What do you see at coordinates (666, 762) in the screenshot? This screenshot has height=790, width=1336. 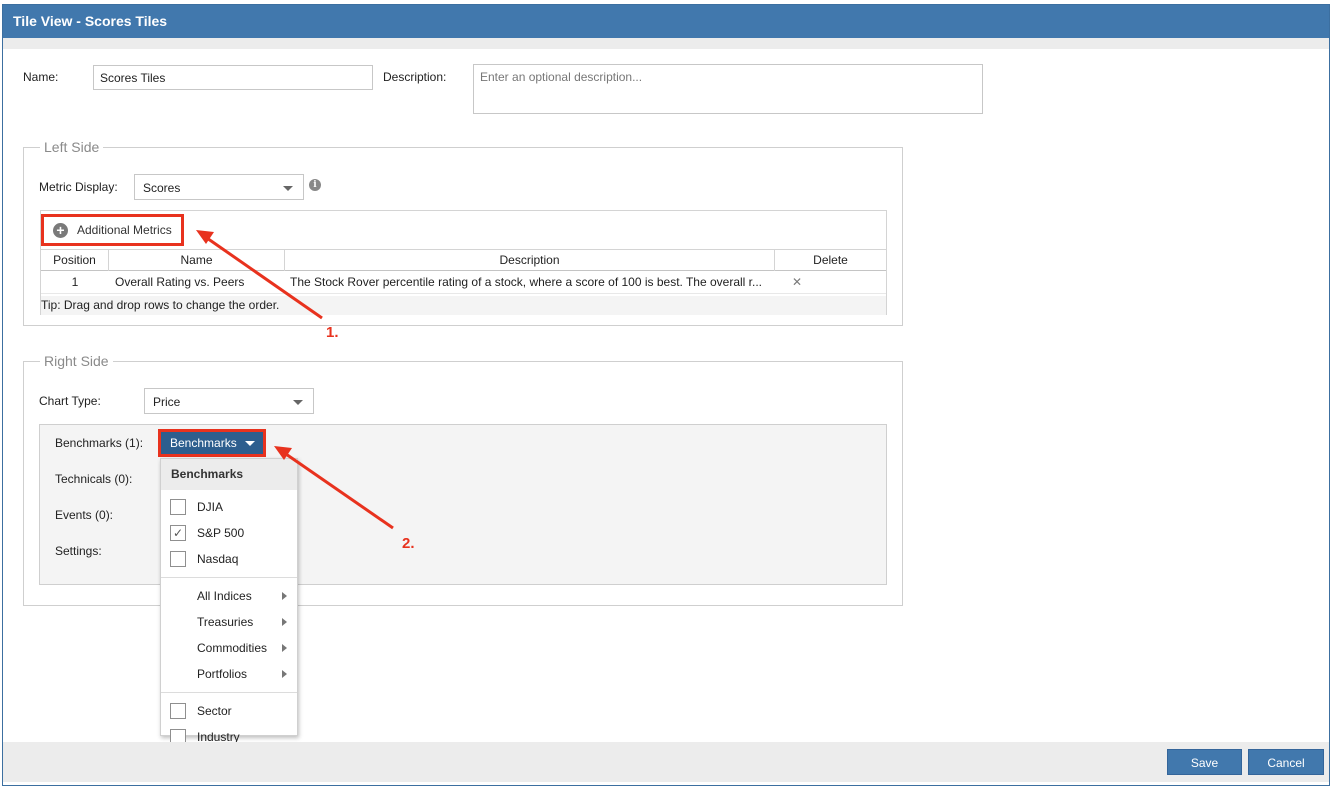 I see `dialog-footer` at bounding box center [666, 762].